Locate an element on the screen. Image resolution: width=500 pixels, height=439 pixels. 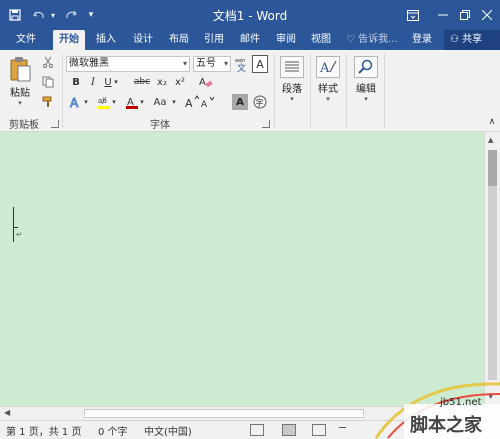
character-shading-button: A is located at coordinates (240, 102).